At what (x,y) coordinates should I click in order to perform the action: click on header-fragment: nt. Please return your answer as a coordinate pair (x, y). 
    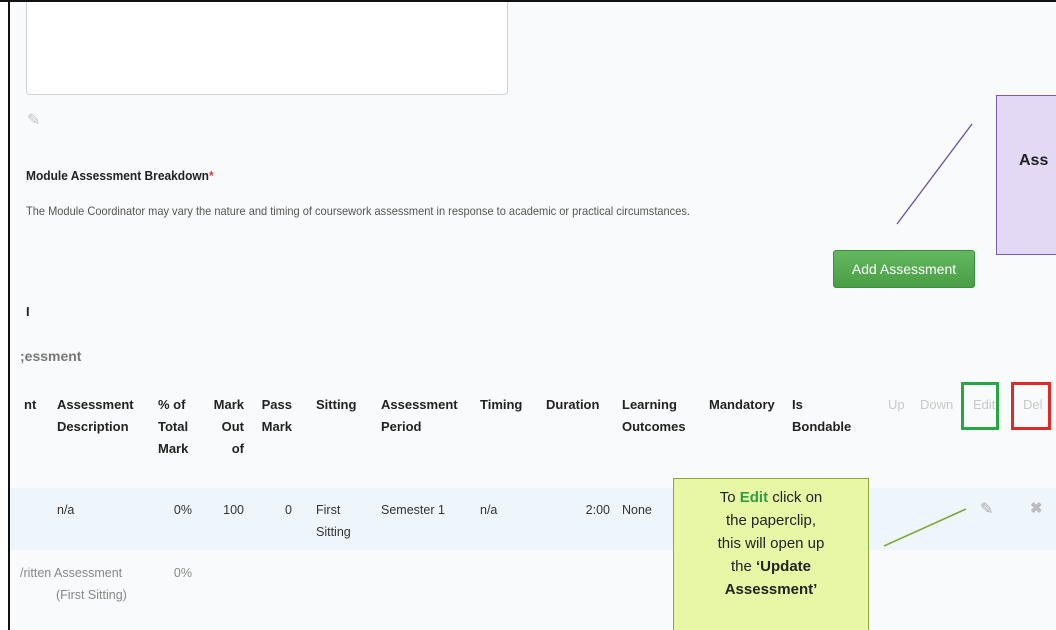
    Looking at the image, I should click on (30, 404).